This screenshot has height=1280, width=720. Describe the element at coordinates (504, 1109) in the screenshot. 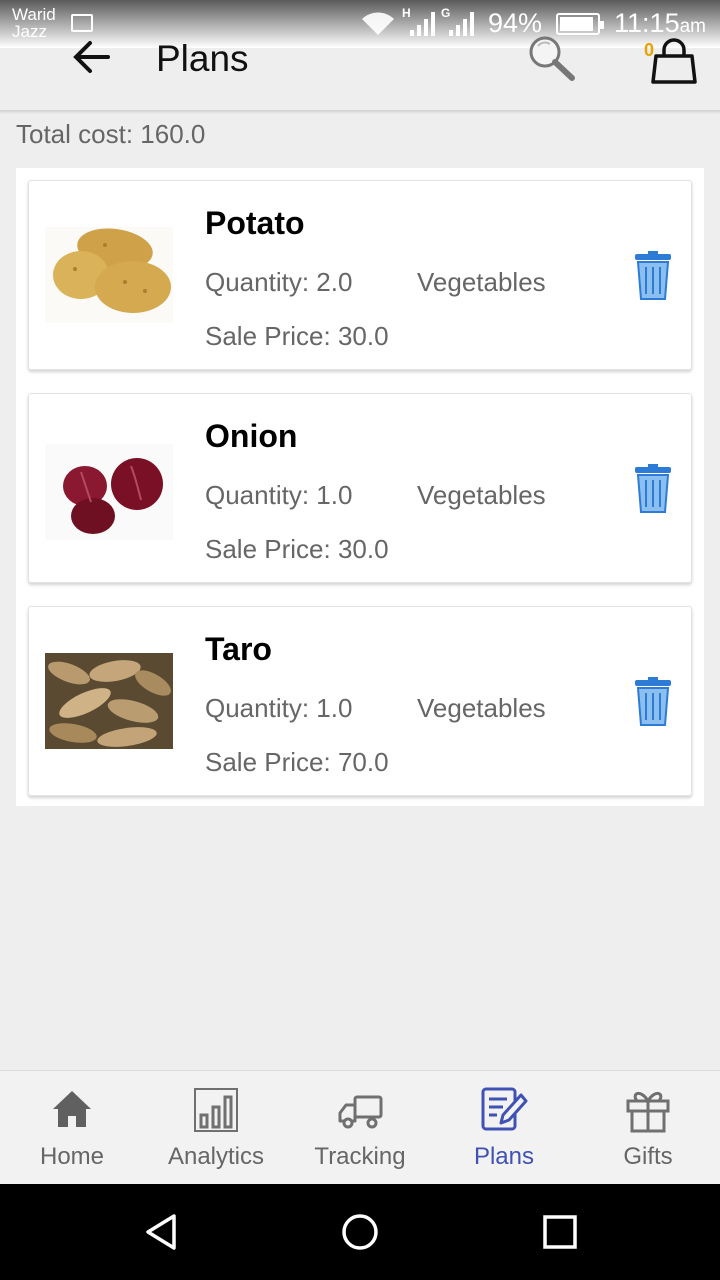

I see `edit-note-icon` at that location.